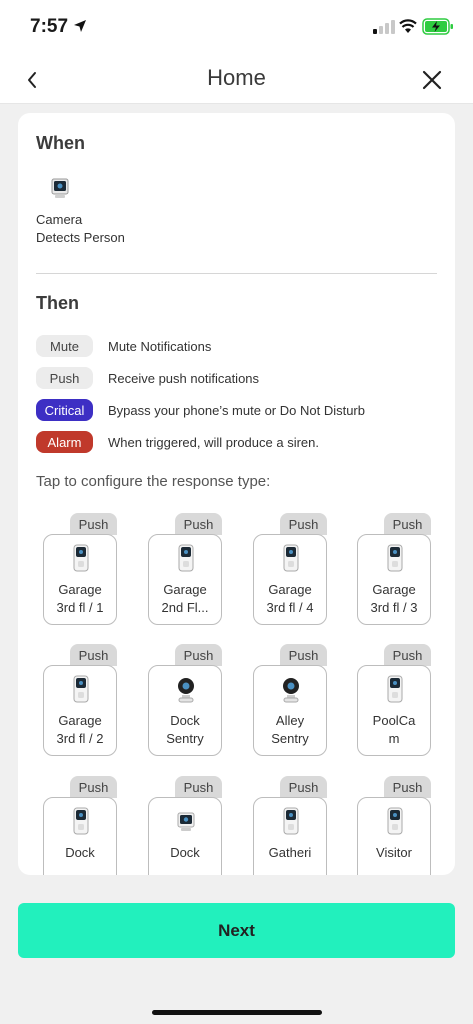  What do you see at coordinates (394, 710) in the screenshot?
I see `device-card: PoolCa m` at bounding box center [394, 710].